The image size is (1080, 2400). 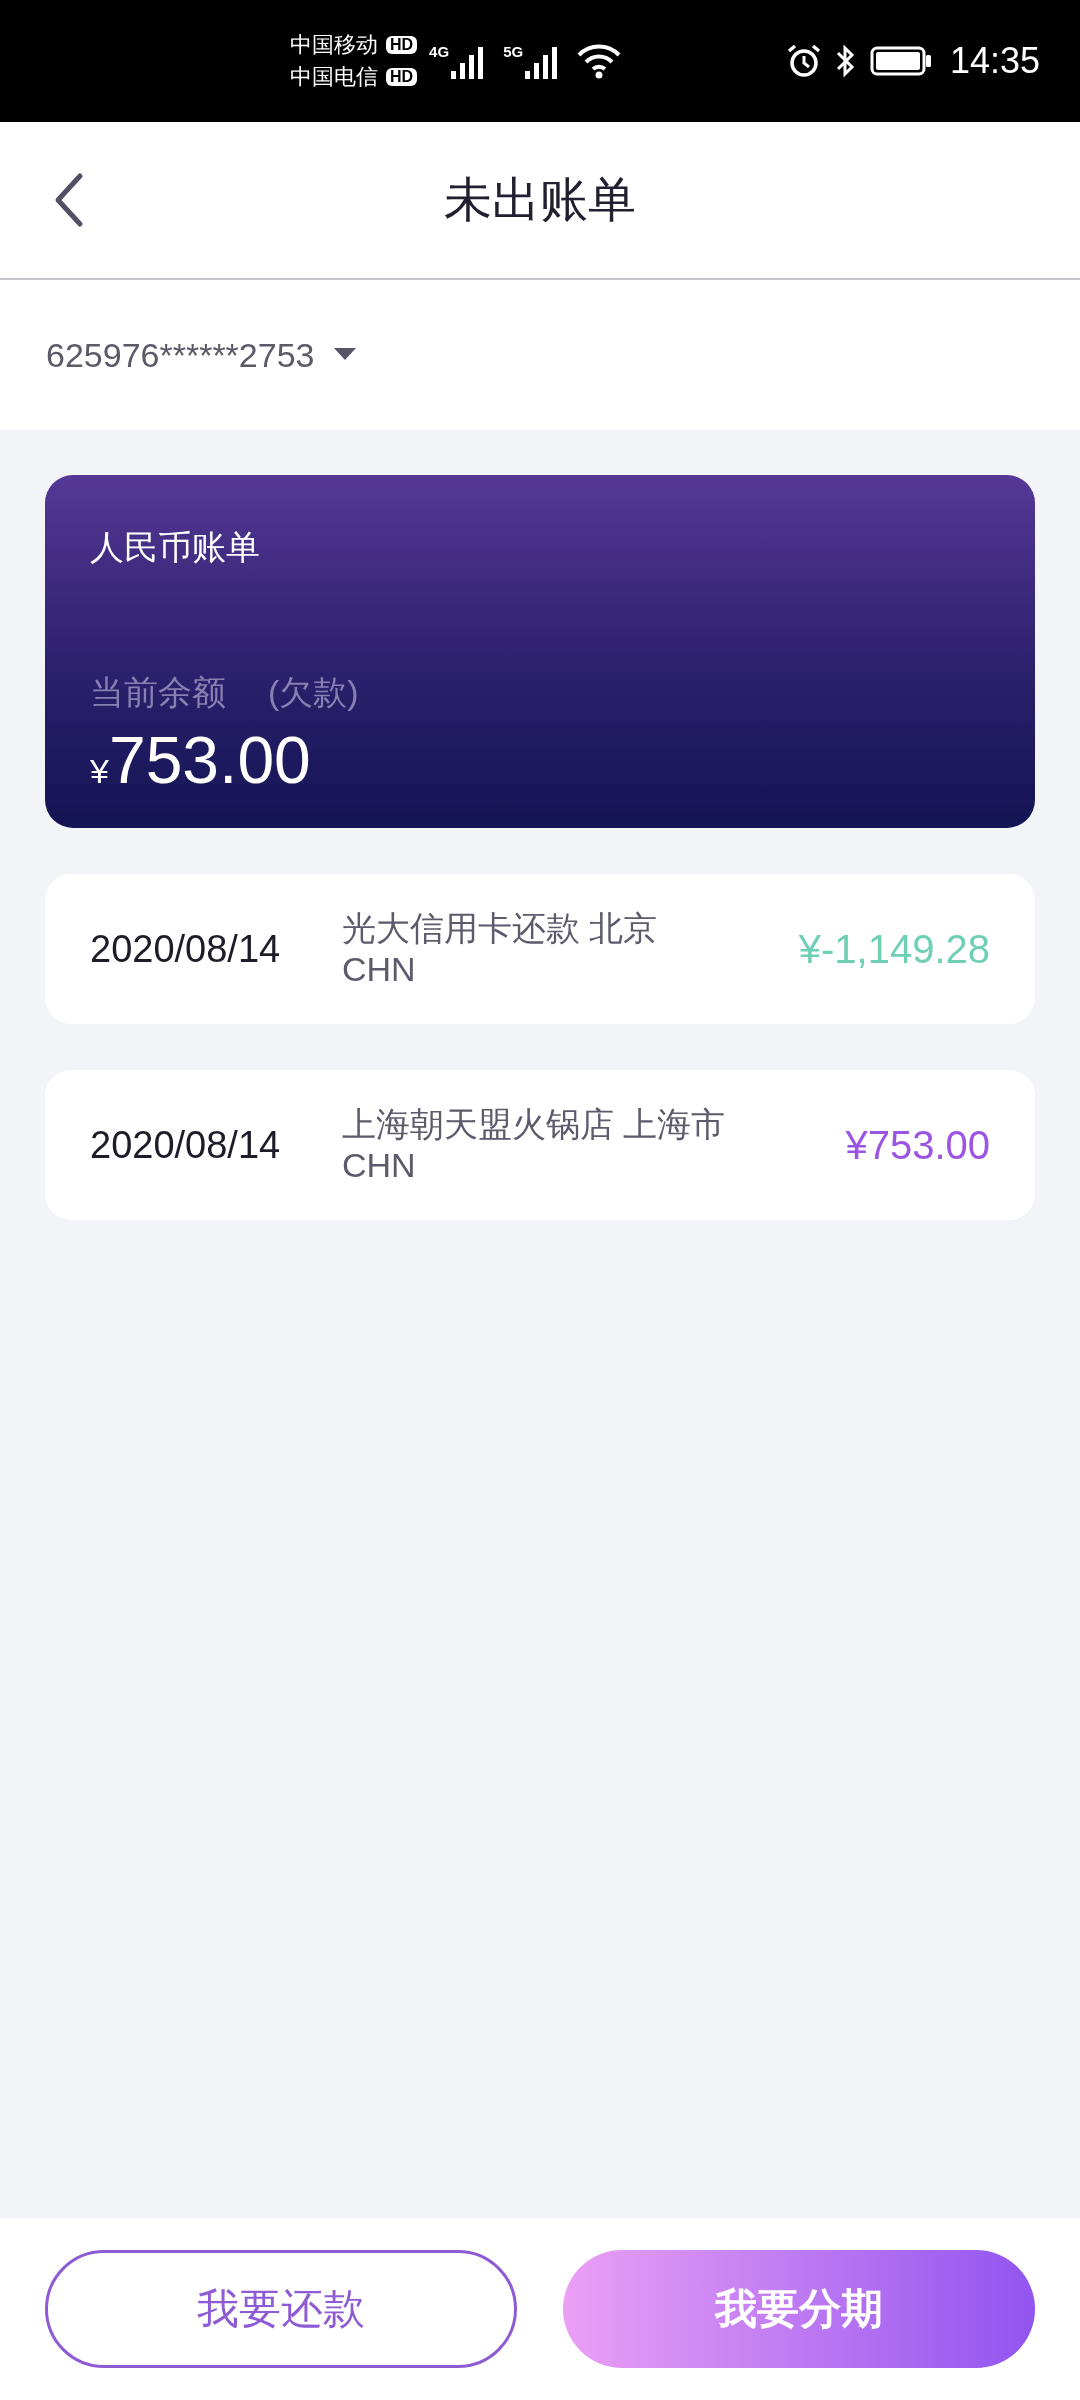 I want to click on balance-label: 当前余额, so click(x=158, y=692).